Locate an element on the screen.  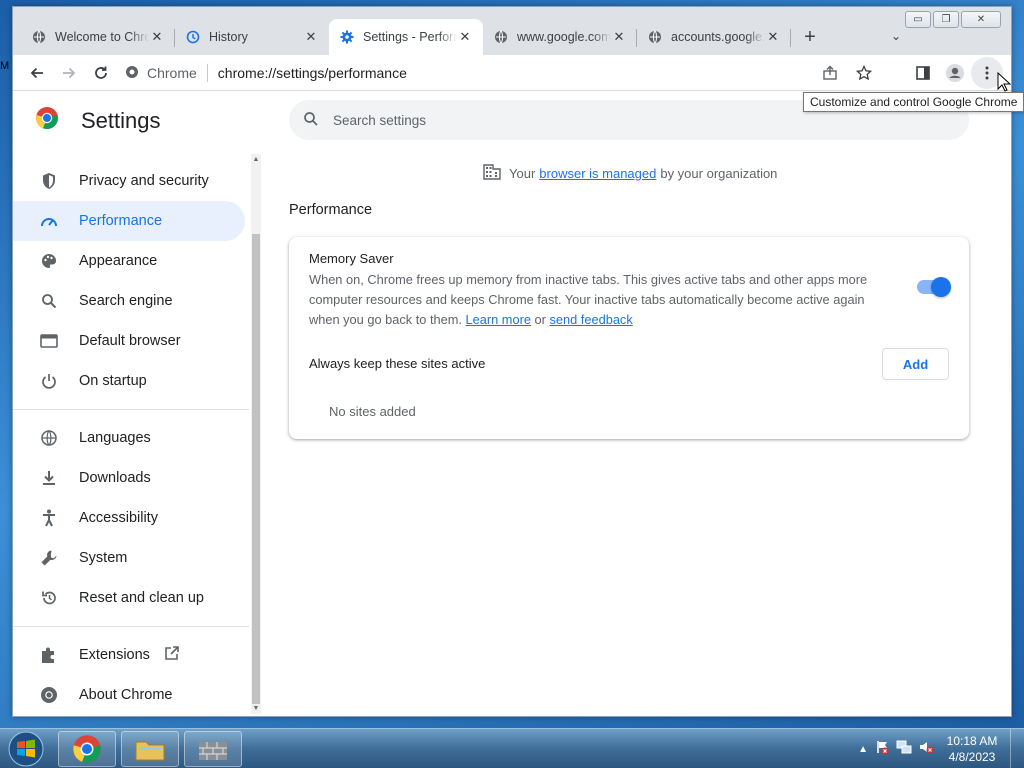
clock: 10:18 AM 4/8/2023 is located at coordinates (972, 749).